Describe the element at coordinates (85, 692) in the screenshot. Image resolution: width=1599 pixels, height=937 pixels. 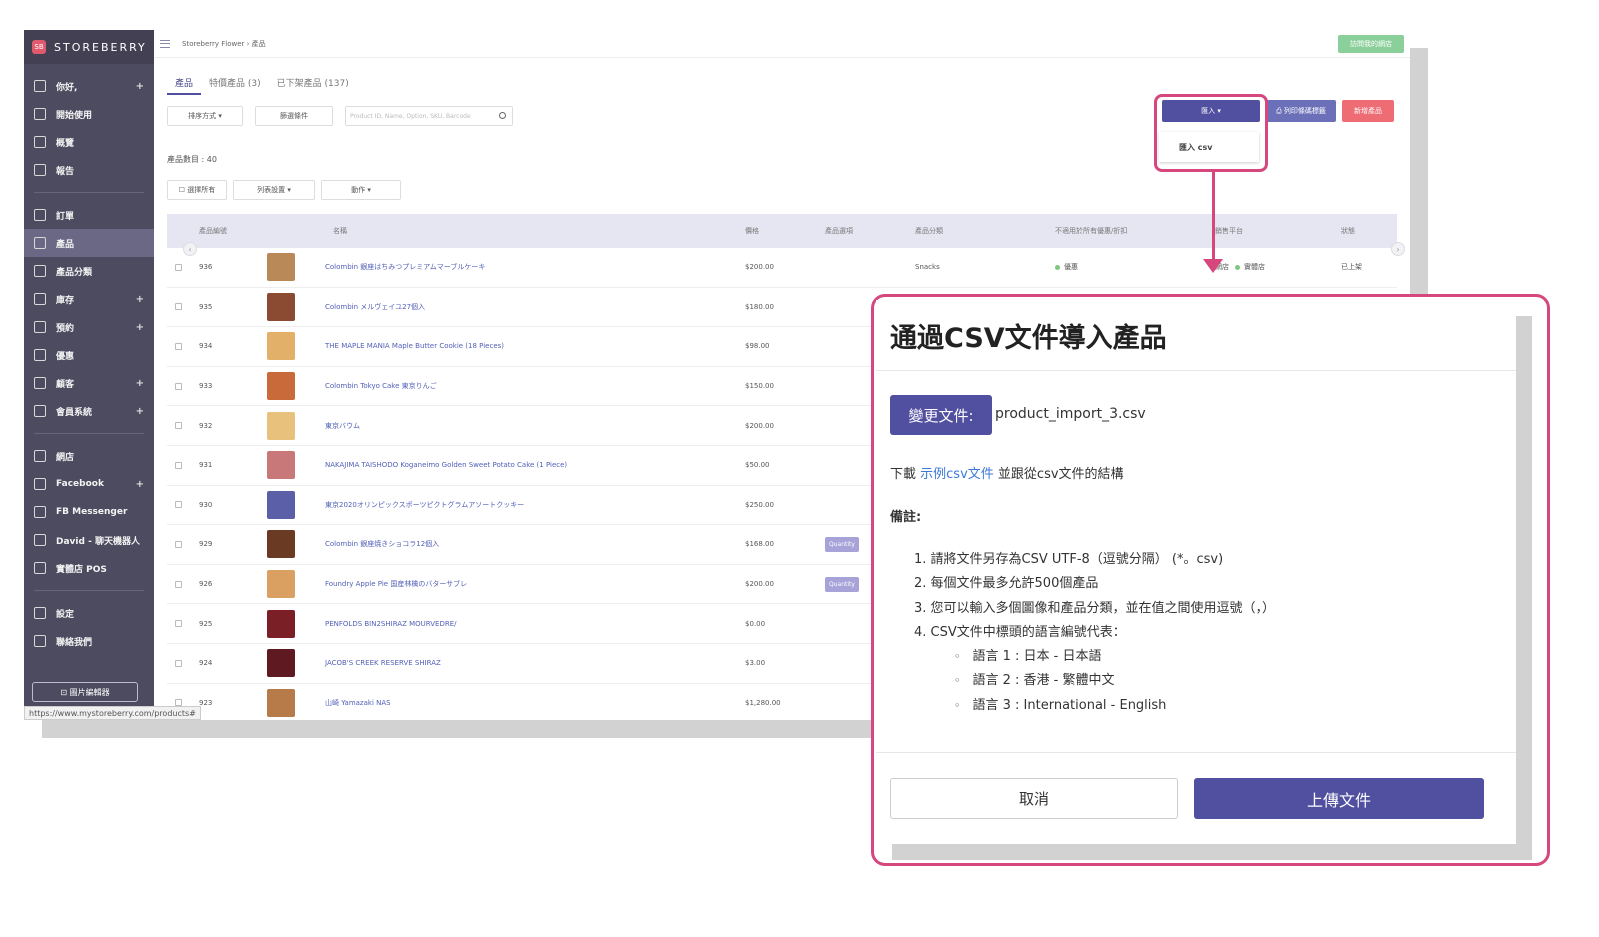
I see `image-editor-button: ⊡ 圖片編輯器` at that location.